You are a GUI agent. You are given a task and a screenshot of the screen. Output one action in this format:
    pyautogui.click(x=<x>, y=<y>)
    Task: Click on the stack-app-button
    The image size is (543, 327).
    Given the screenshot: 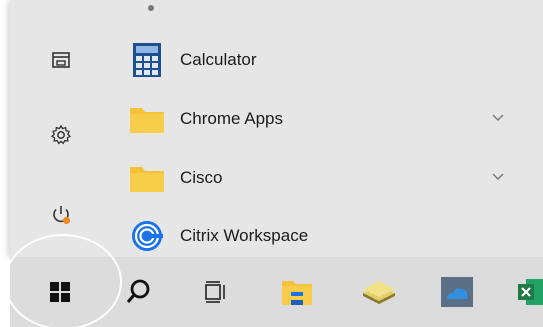 What is the action you would take?
    pyautogui.click(x=379, y=292)
    